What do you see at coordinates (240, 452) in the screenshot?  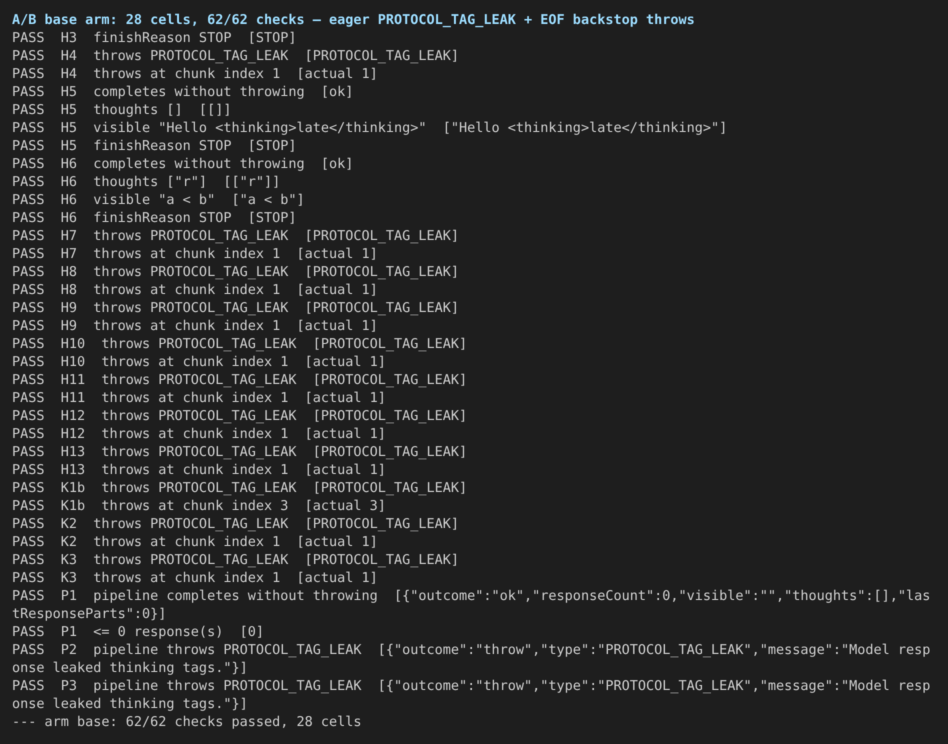 I see `test-result-line: PASS H13 throws PROTOCOL_TAG_LEAK [PROTOCOL_TAG_LEAK]` at bounding box center [240, 452].